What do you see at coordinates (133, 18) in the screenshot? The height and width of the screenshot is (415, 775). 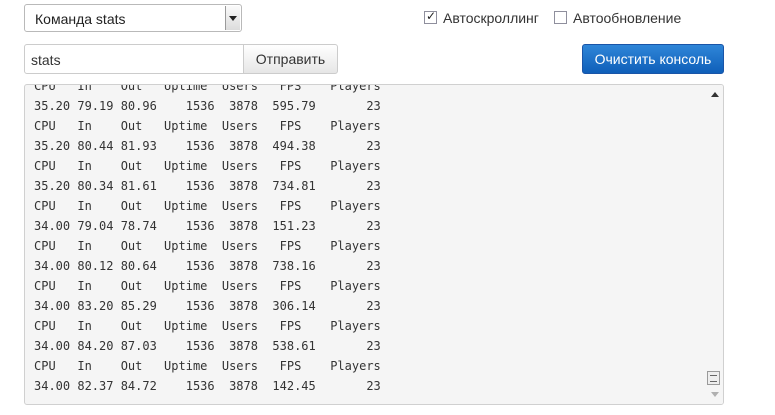 I see `command-select: Команда stats` at bounding box center [133, 18].